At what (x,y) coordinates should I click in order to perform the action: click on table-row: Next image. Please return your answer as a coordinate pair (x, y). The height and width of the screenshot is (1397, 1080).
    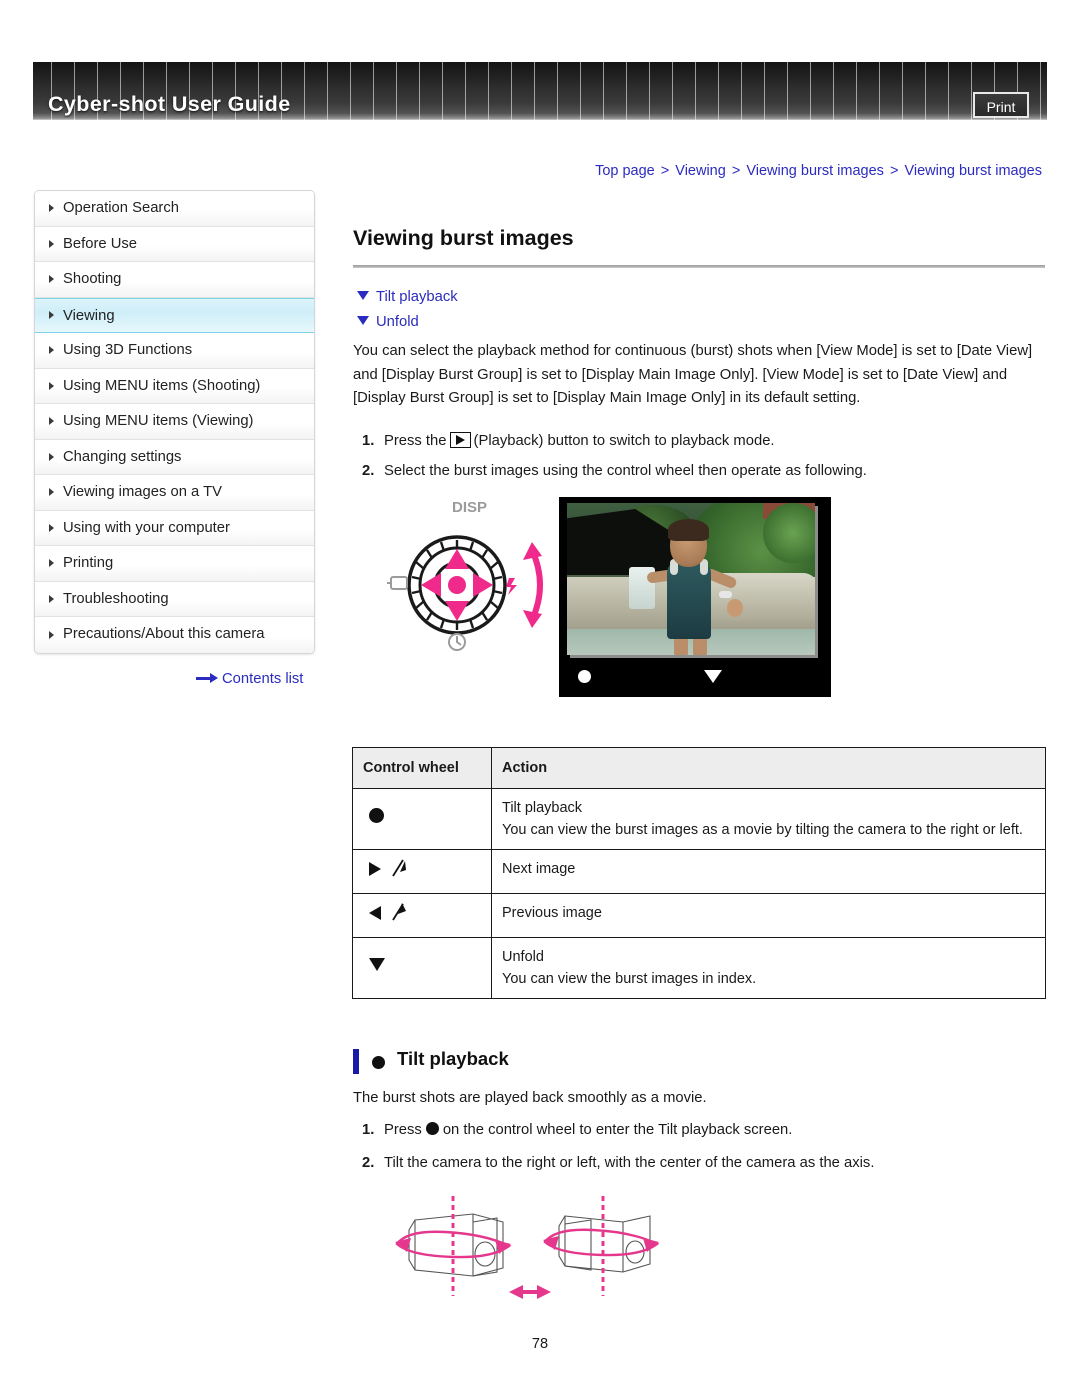
    Looking at the image, I should click on (699, 871).